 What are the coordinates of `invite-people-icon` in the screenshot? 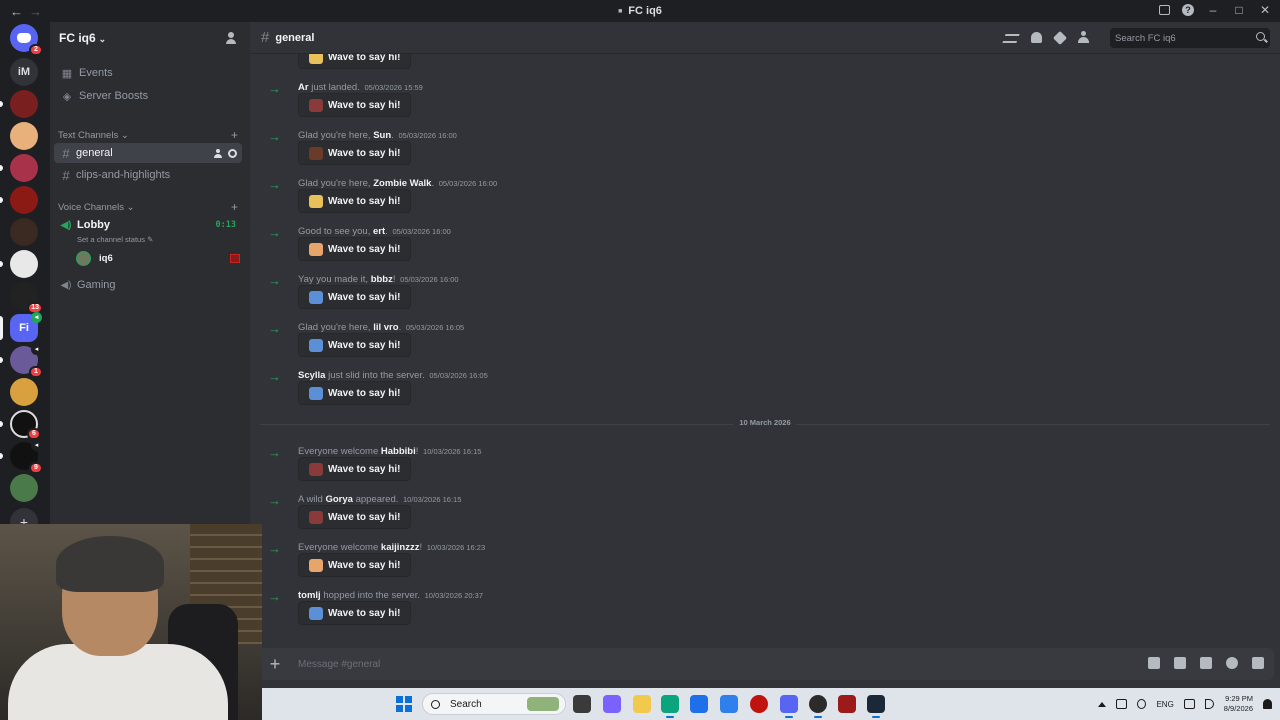 It's located at (233, 38).